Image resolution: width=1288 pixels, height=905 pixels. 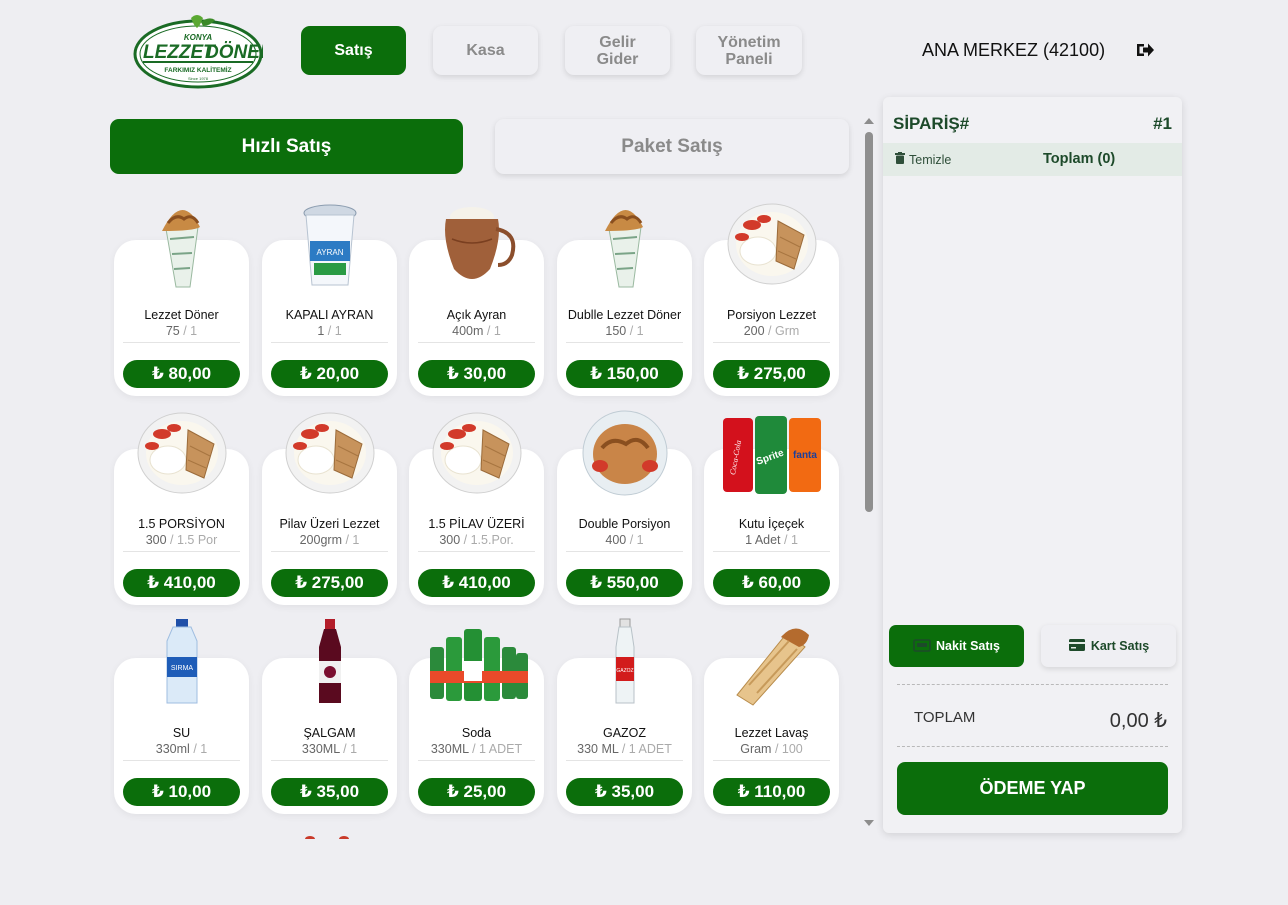 What do you see at coordinates (329, 300) in the screenshot?
I see `product-card: AYRAN KAPALI AYRAN 1 / 1 ₺ 20,00` at bounding box center [329, 300].